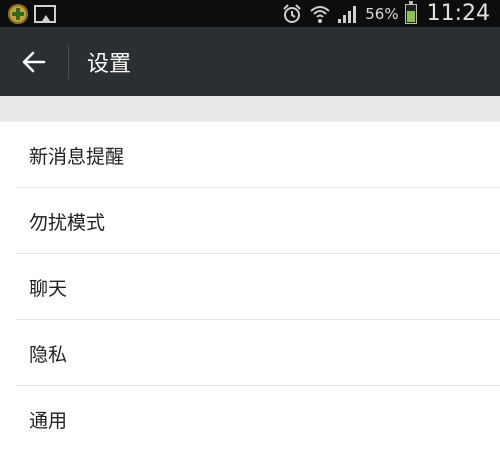 Image resolution: width=500 pixels, height=452 pixels. Describe the element at coordinates (250, 419) in the screenshot. I see `settings-item-general: 通用` at that location.